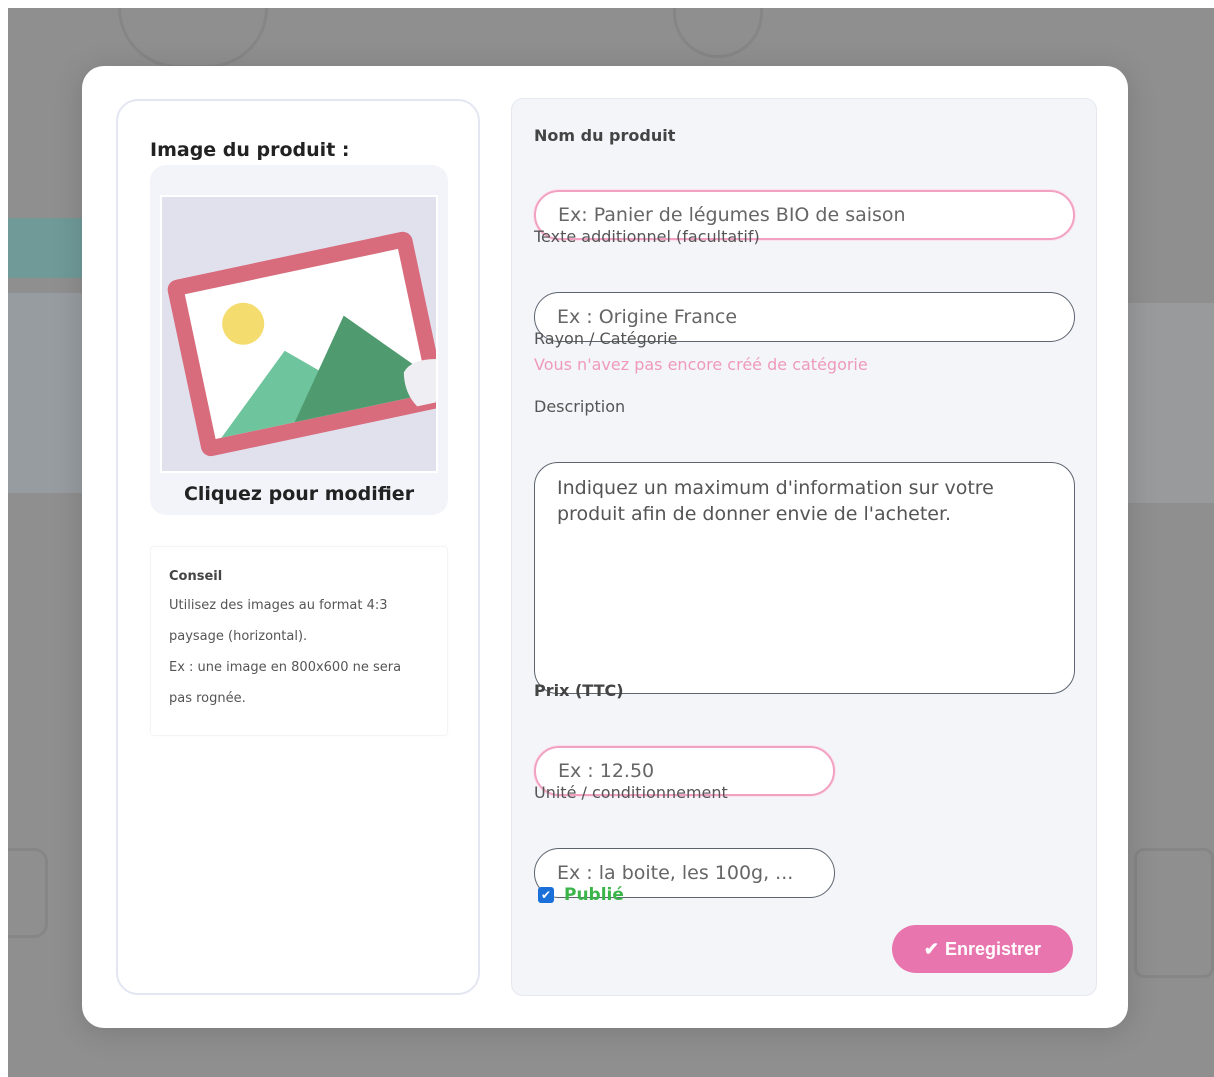 The image size is (1214, 1077). I want to click on background-doodle-jar, so click(28, 893).